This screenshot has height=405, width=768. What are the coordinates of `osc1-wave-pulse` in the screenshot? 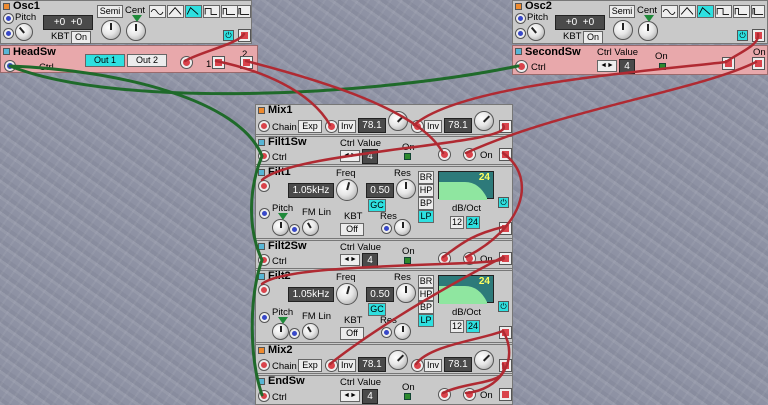 It's located at (229, 11).